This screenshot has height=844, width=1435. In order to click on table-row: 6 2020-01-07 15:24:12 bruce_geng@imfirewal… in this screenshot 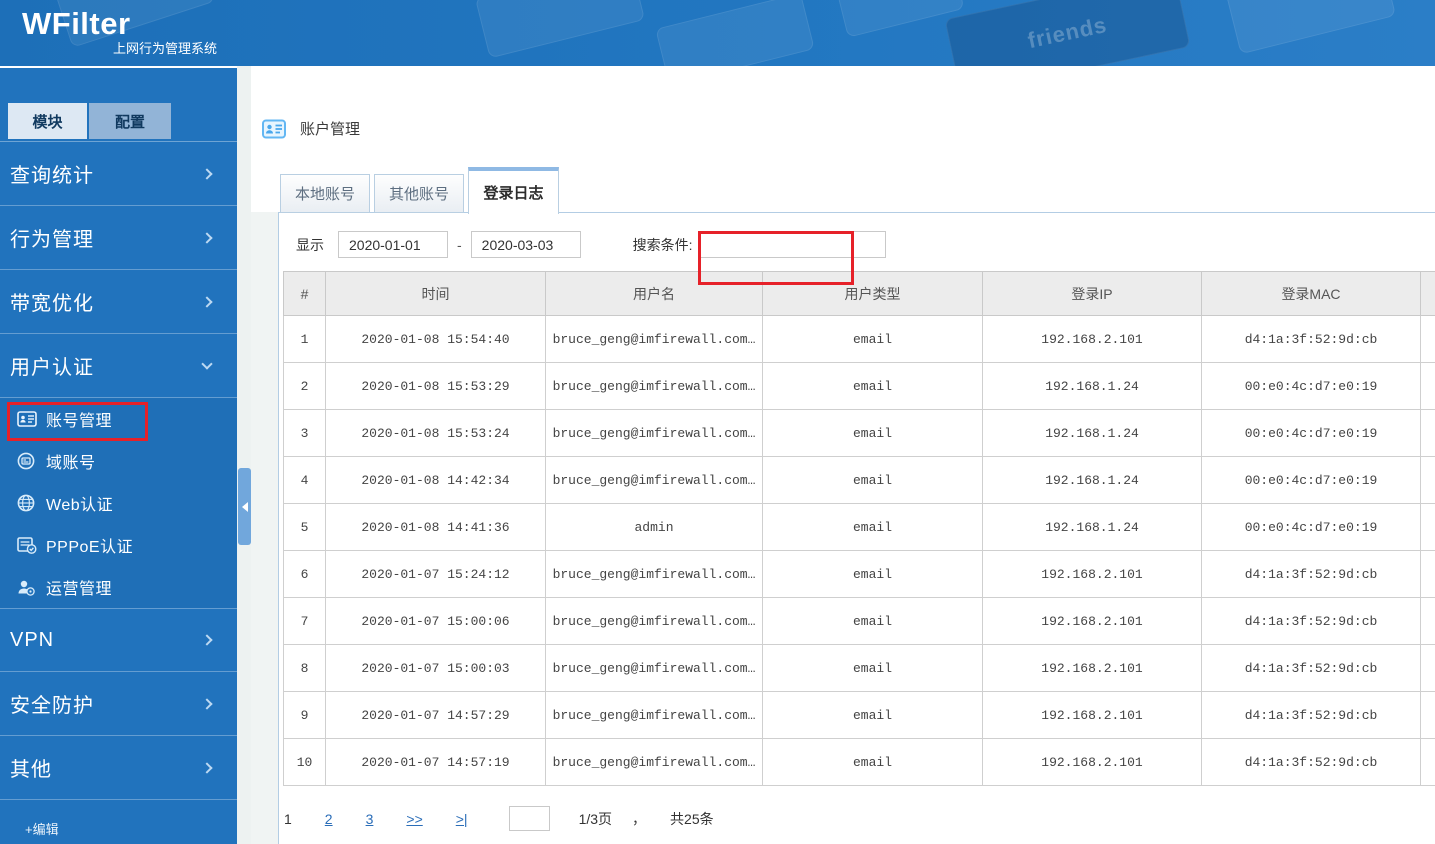, I will do `click(859, 574)`.